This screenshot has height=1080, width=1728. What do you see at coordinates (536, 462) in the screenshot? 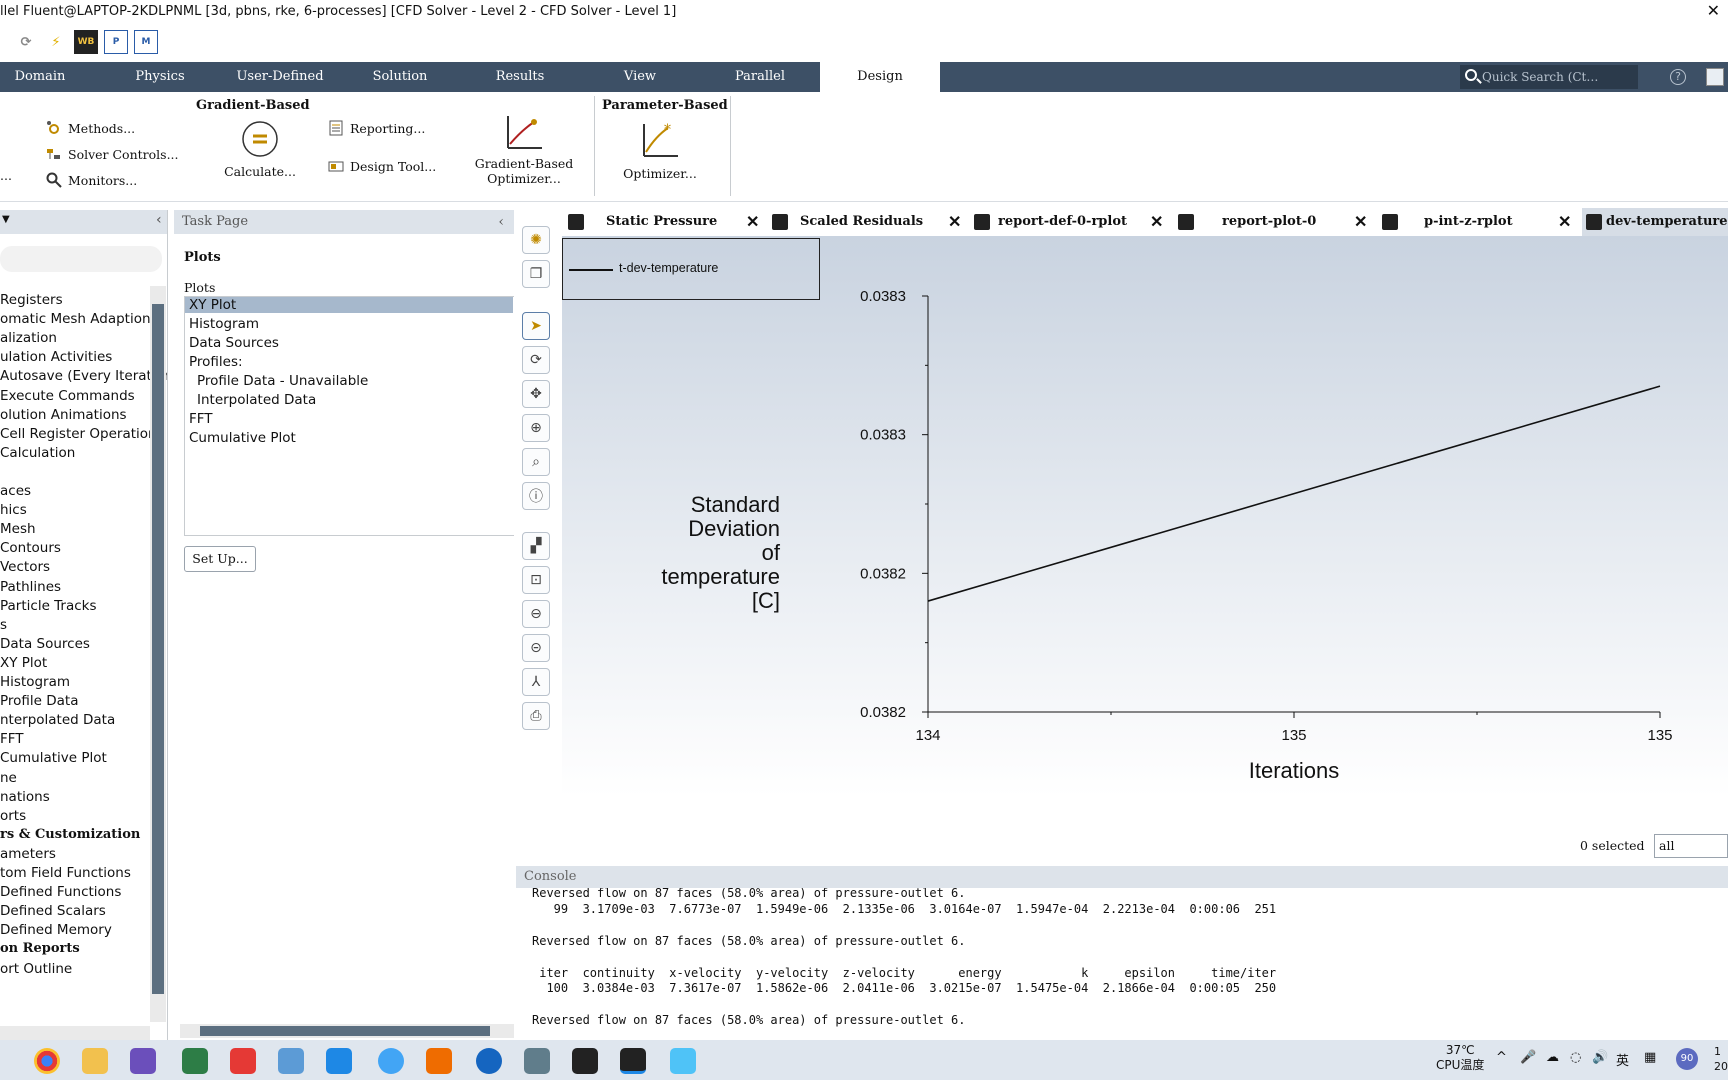
I see `zoom-icon: ⌕` at bounding box center [536, 462].